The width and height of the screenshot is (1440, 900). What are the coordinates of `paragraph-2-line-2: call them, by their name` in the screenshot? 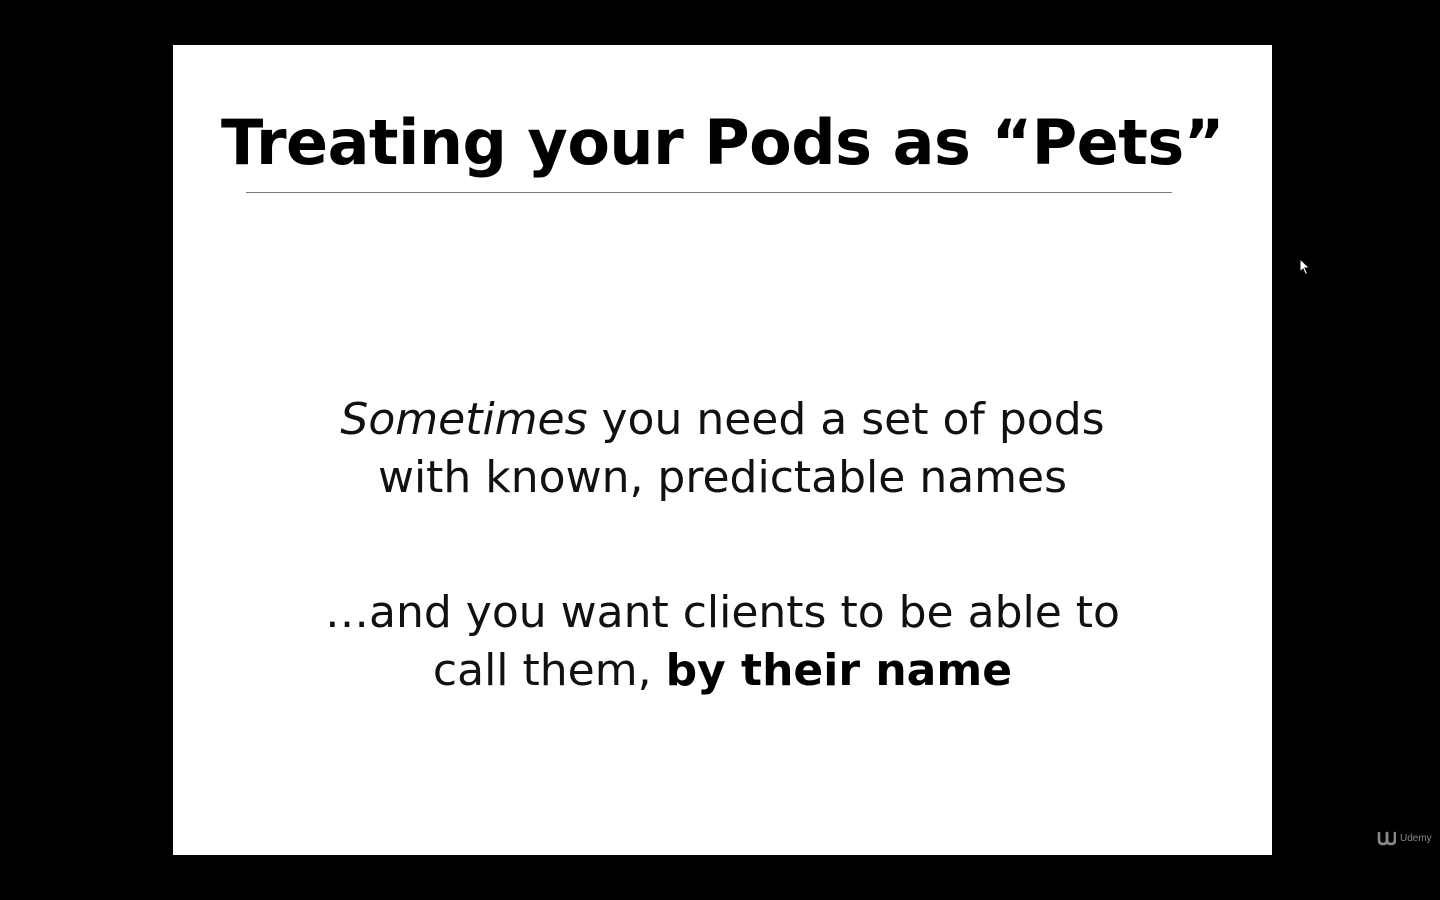 It's located at (722, 671).